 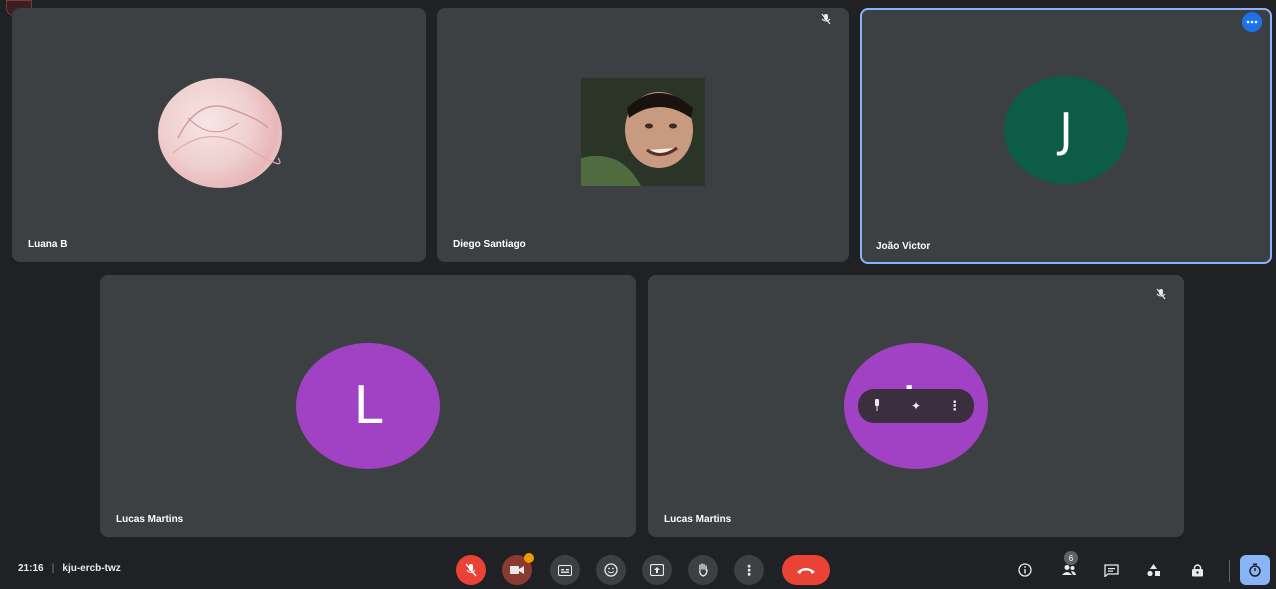 I want to click on end-call-icon, so click(x=806, y=570).